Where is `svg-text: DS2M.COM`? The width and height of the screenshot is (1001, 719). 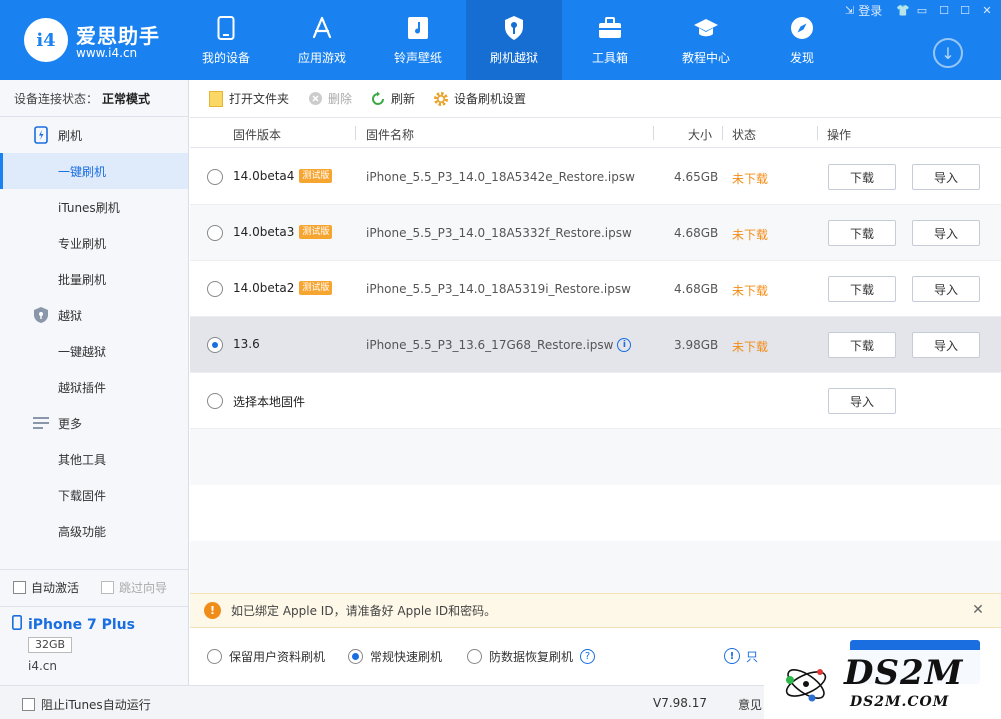 svg-text: DS2M.COM is located at coordinates (899, 702).